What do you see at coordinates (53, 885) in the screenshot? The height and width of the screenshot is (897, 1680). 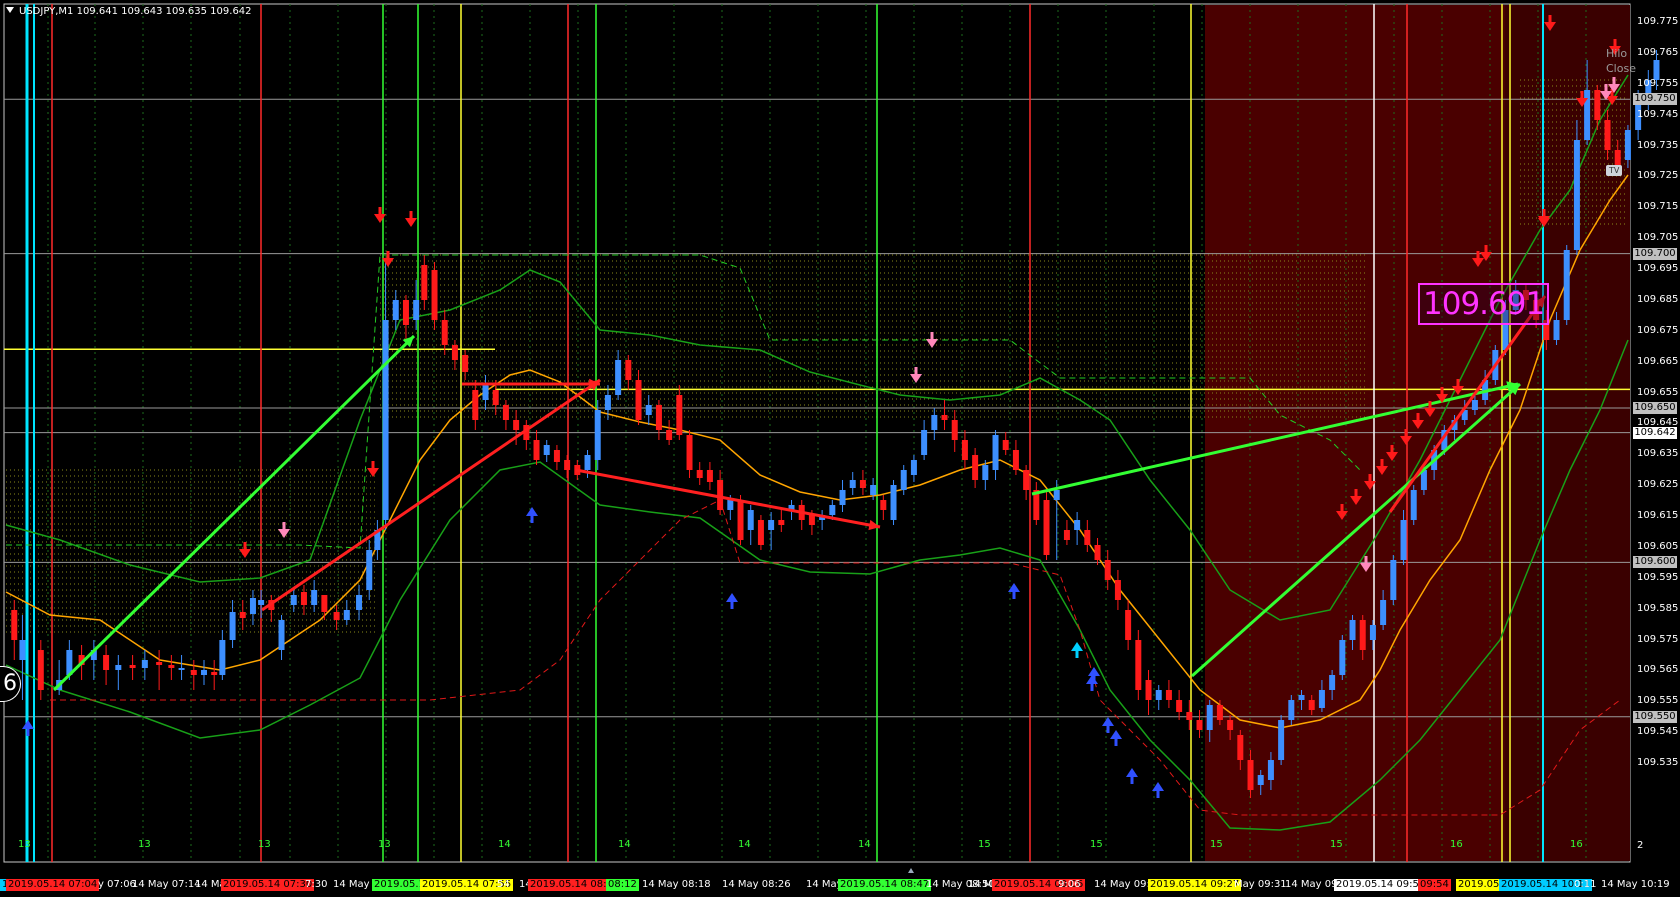 I see `time-marker-box: 2019.05.14 07:04` at bounding box center [53, 885].